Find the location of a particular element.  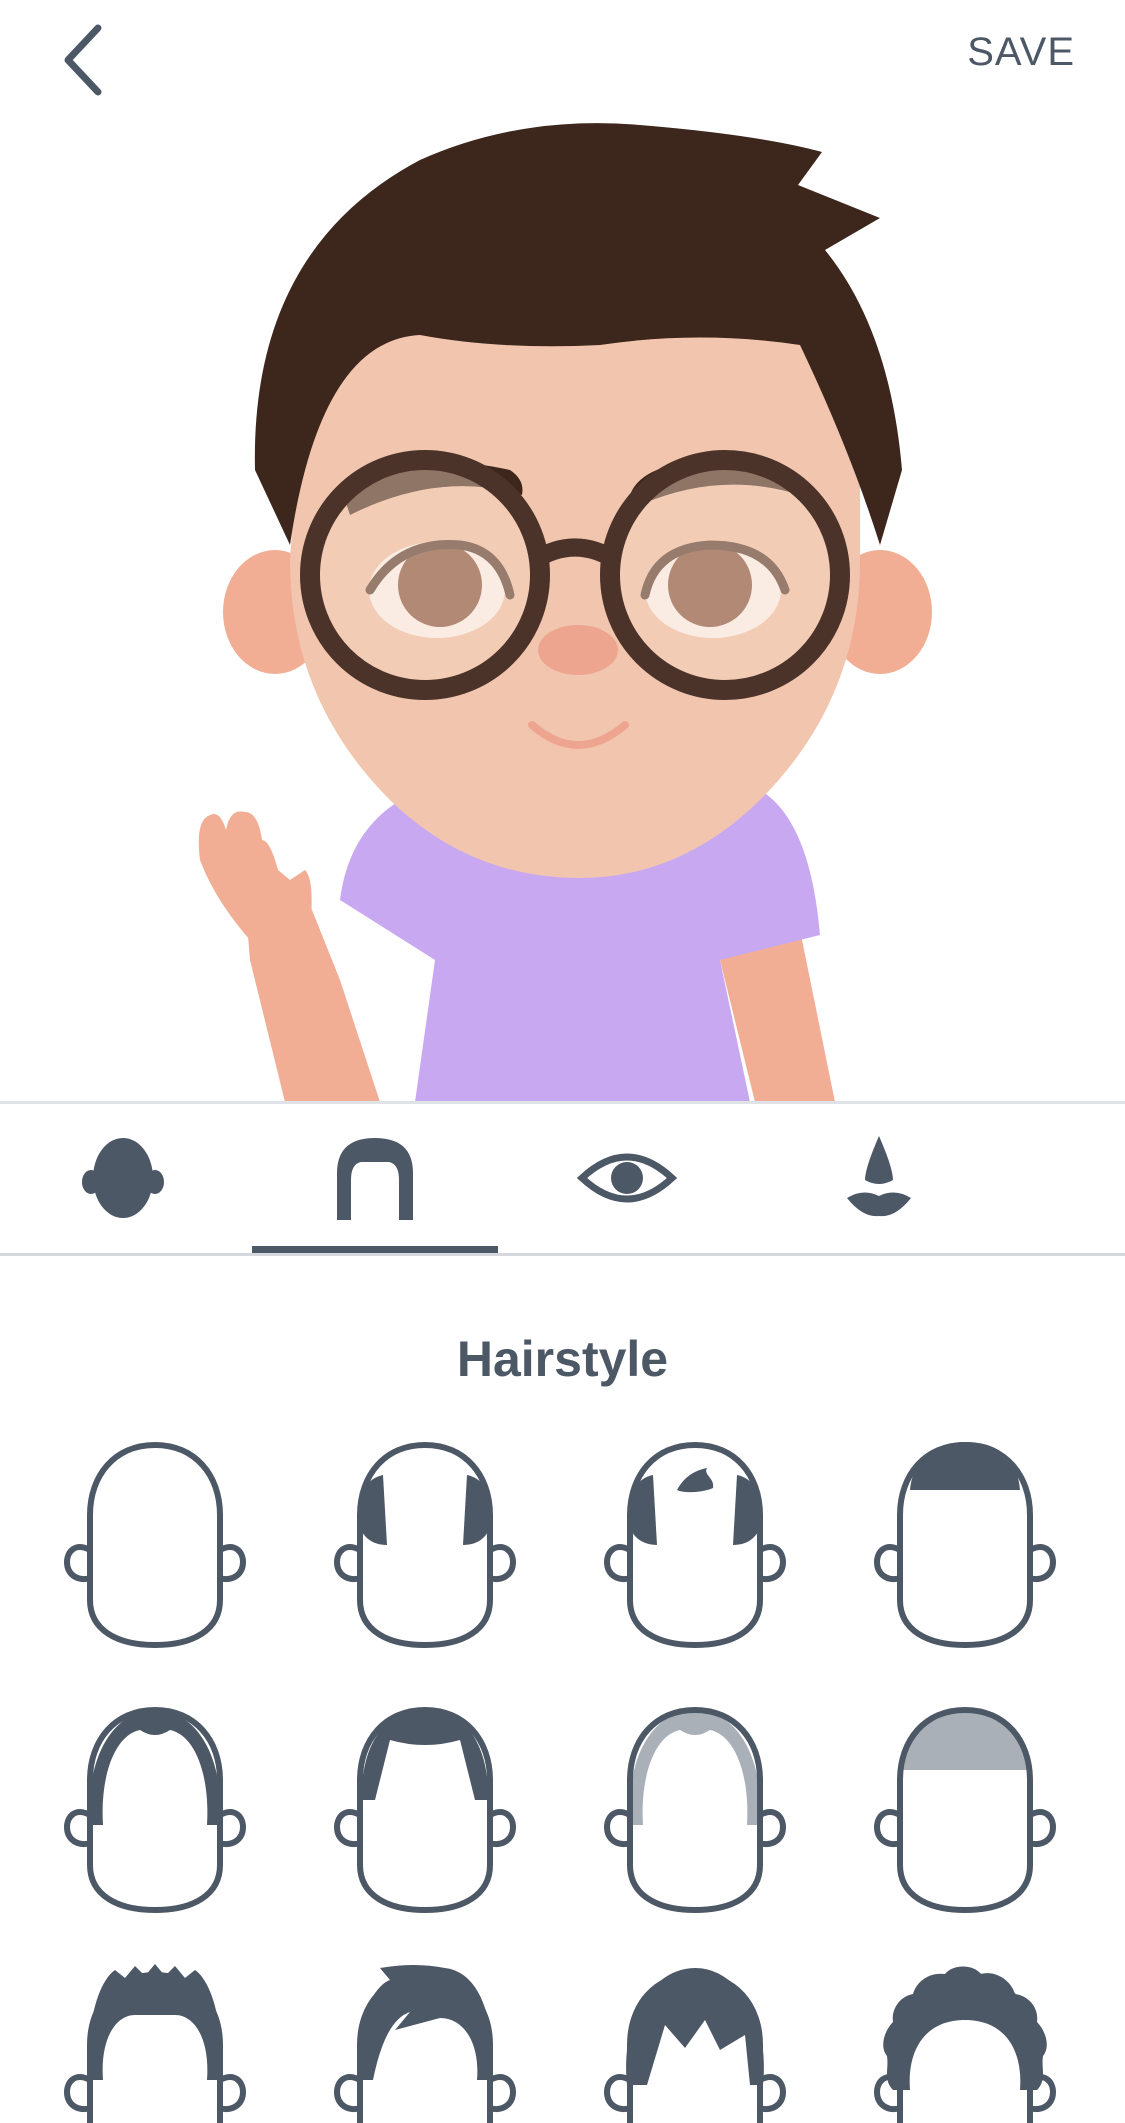

hairstyle-option-widows-peak is located at coordinates (425, 1805).